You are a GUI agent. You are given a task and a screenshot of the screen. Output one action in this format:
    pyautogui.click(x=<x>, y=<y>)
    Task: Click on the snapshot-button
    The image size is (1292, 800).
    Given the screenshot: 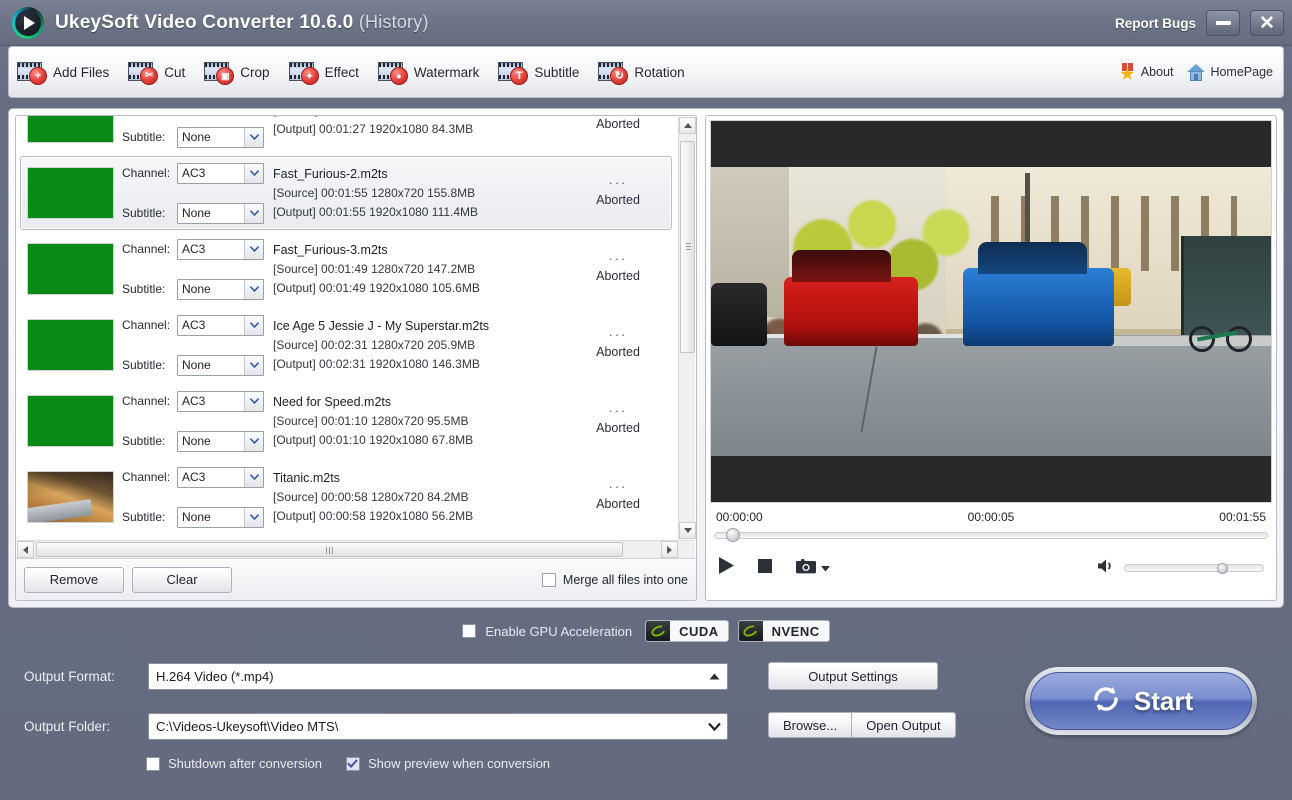 What is the action you would take?
    pyautogui.click(x=812, y=568)
    